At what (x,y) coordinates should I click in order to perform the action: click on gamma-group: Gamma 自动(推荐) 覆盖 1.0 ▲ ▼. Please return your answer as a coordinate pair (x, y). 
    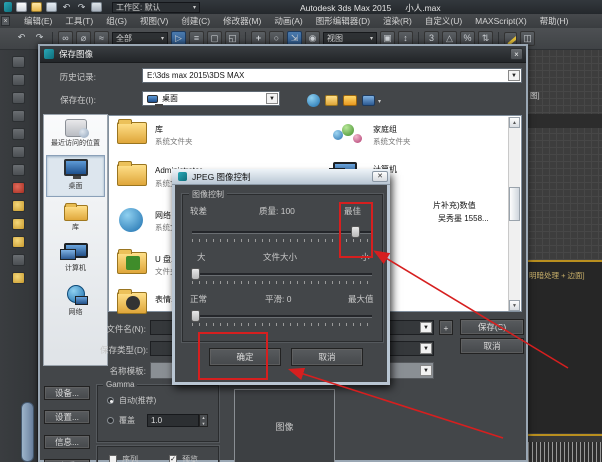
    Looking at the image, I should click on (158, 411).